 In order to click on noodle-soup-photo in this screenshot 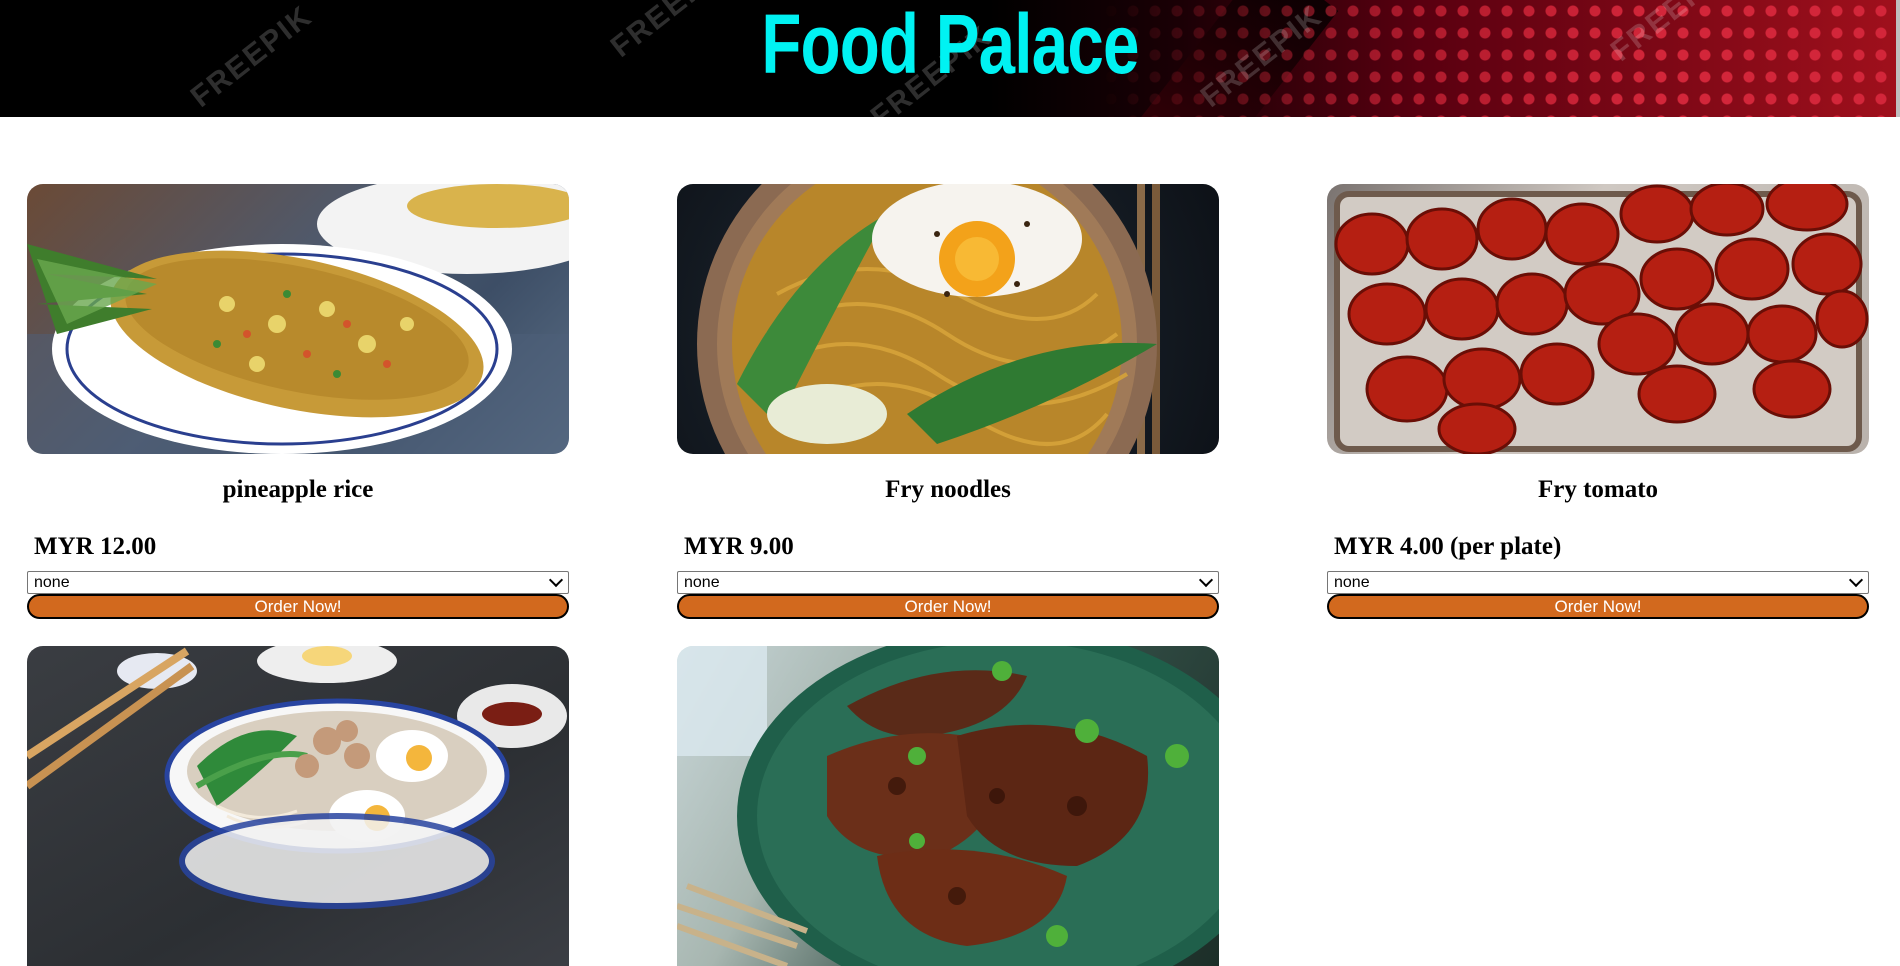, I will do `click(298, 806)`.